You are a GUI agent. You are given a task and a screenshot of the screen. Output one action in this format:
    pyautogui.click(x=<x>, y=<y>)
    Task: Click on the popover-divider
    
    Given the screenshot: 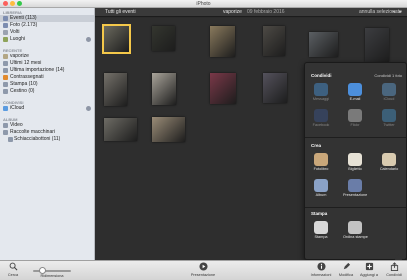 What is the action you would take?
    pyautogui.click(x=355, y=137)
    